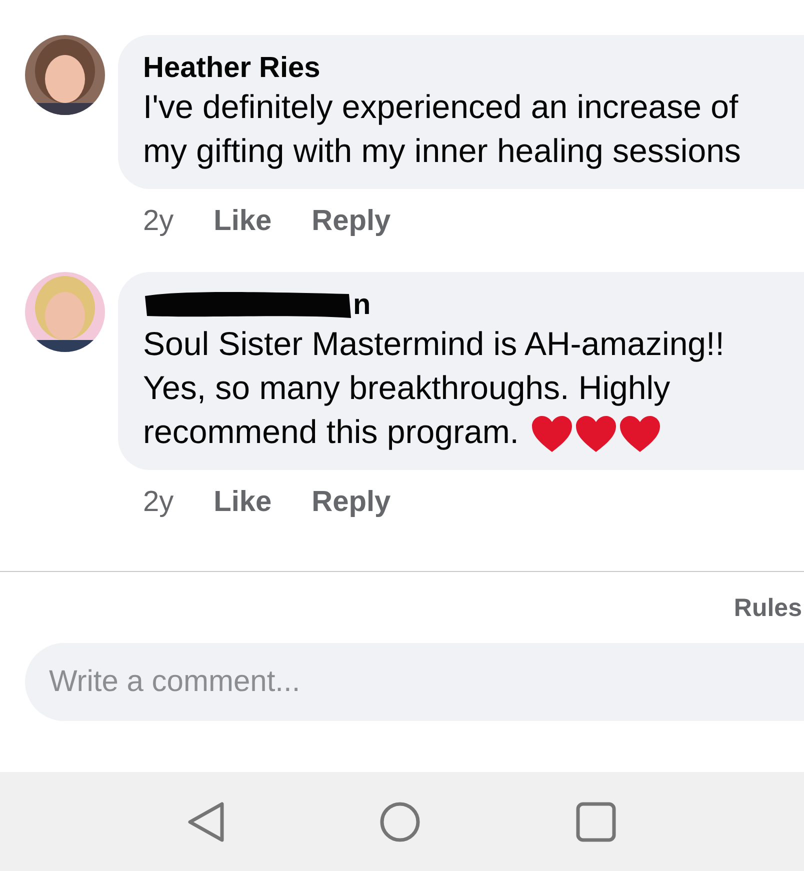 The image size is (804, 871). I want to click on back-icon, so click(206, 821).